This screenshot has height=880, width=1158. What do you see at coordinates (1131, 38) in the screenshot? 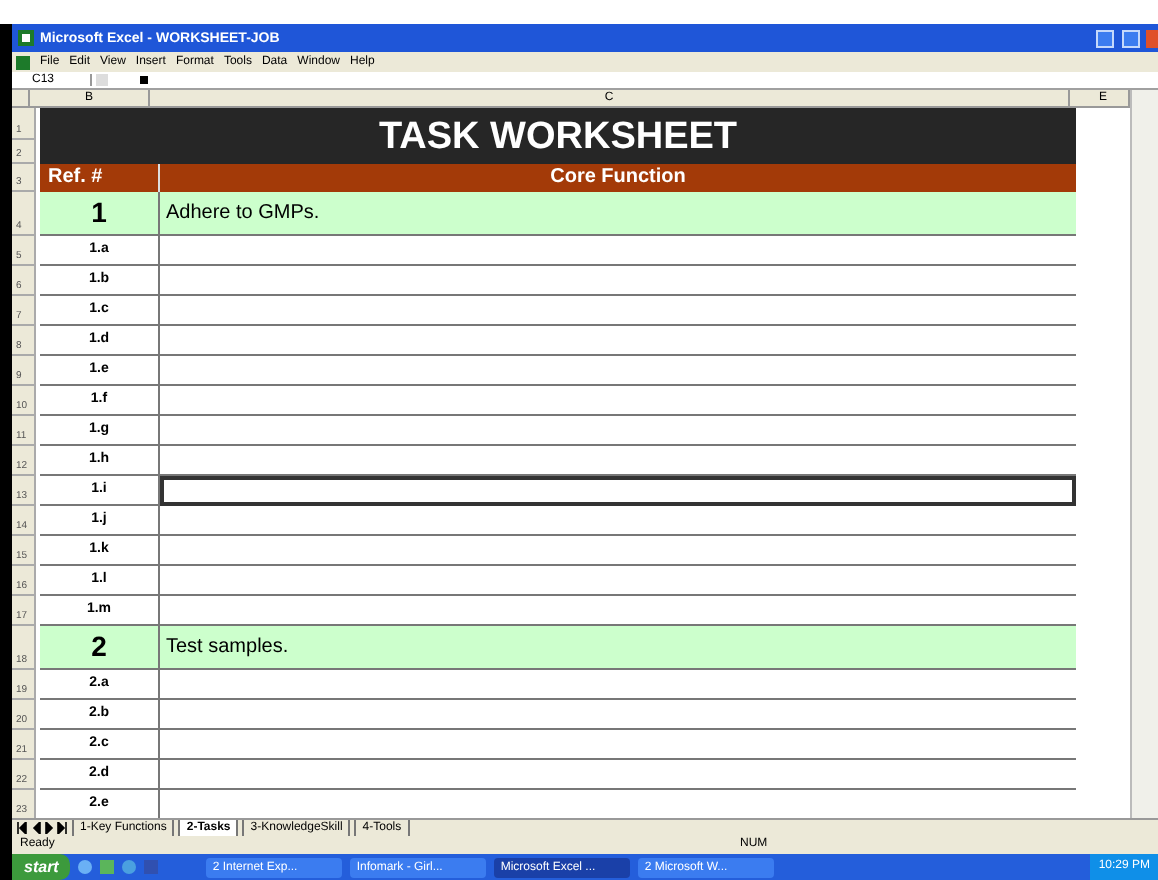
I see `maximize-button` at bounding box center [1131, 38].